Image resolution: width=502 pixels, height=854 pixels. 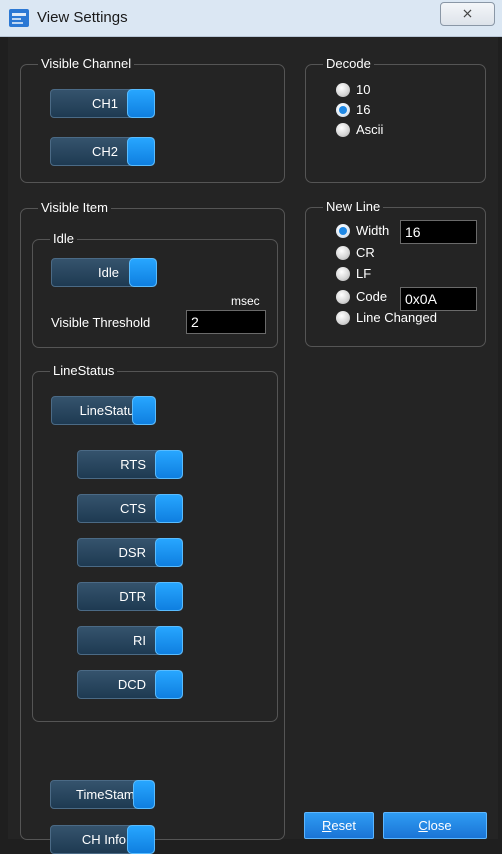 I want to click on dsr-label: DSR, so click(x=132, y=552).